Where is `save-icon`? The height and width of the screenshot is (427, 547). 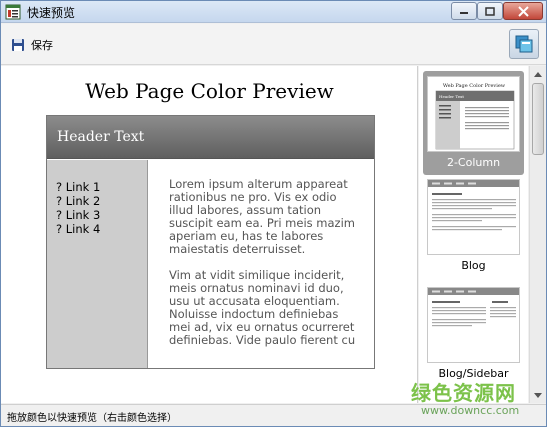
save-icon is located at coordinates (18, 45).